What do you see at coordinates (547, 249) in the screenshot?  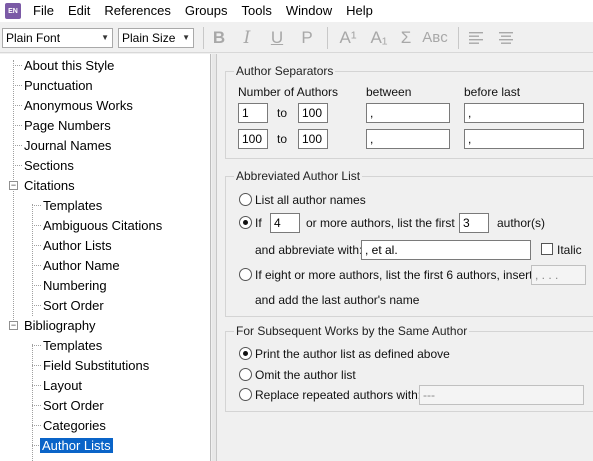 I see `italic-checkbox` at bounding box center [547, 249].